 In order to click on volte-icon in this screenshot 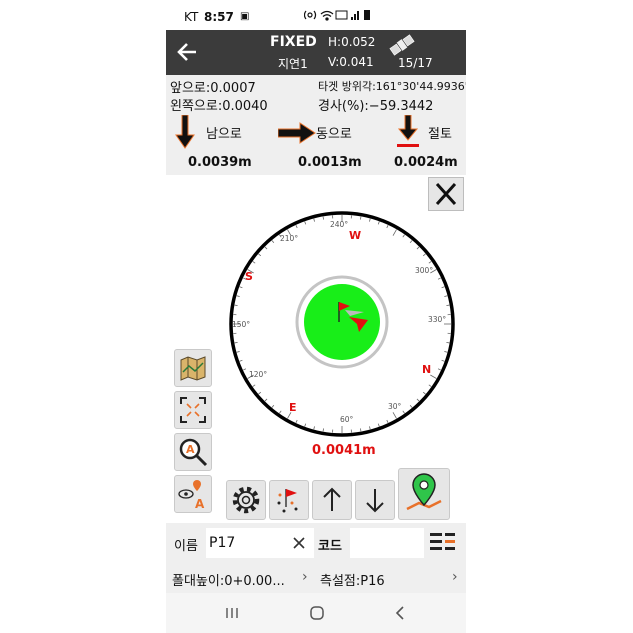, I will do `click(341, 15)`.